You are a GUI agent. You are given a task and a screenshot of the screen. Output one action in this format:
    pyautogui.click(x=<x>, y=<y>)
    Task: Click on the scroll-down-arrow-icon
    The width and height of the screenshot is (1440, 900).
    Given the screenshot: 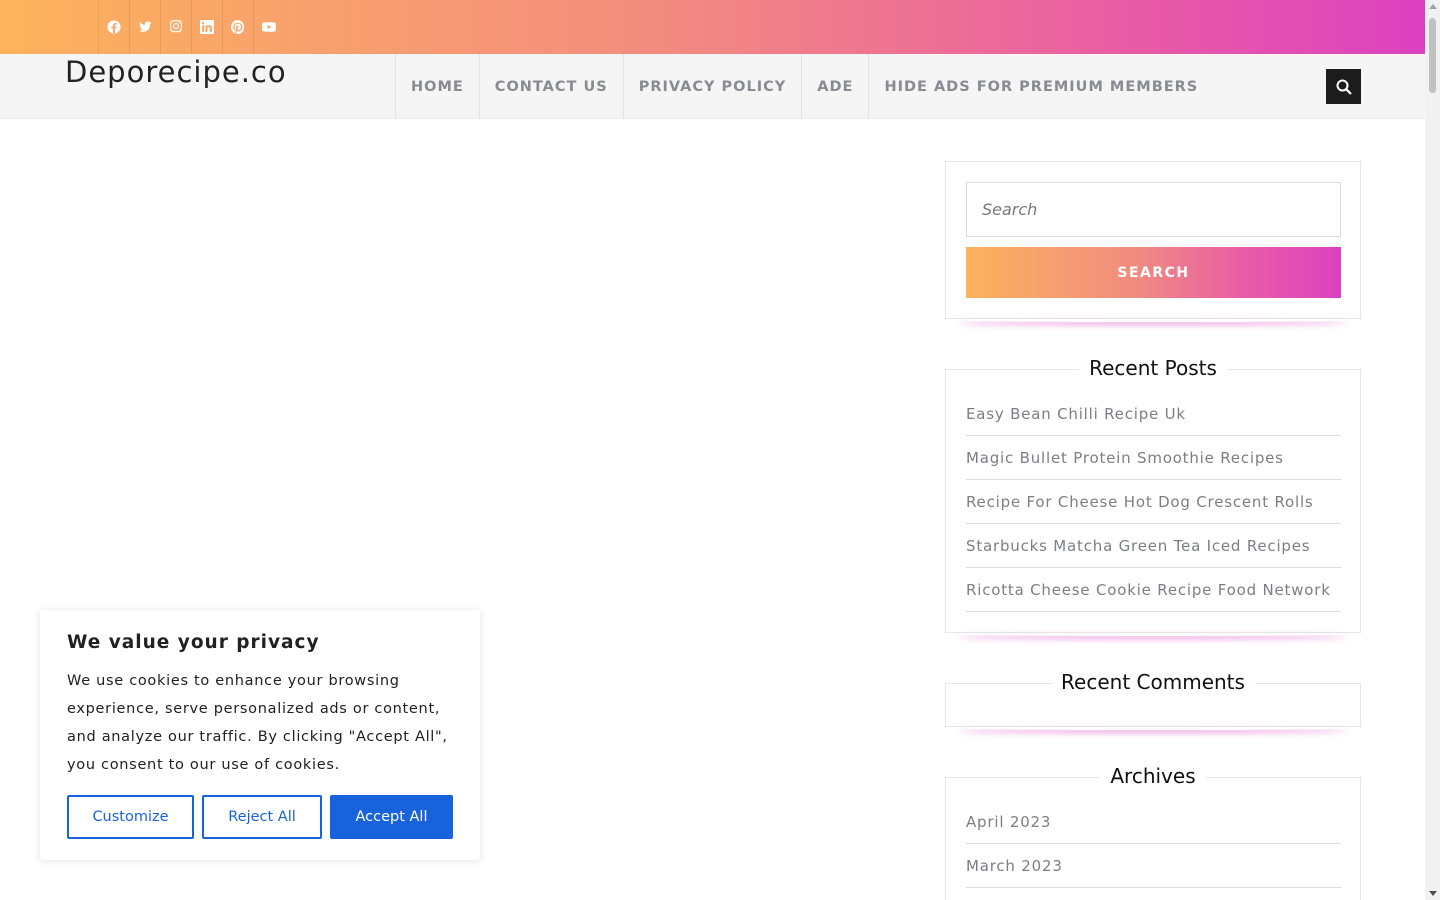 What is the action you would take?
    pyautogui.click(x=1433, y=893)
    